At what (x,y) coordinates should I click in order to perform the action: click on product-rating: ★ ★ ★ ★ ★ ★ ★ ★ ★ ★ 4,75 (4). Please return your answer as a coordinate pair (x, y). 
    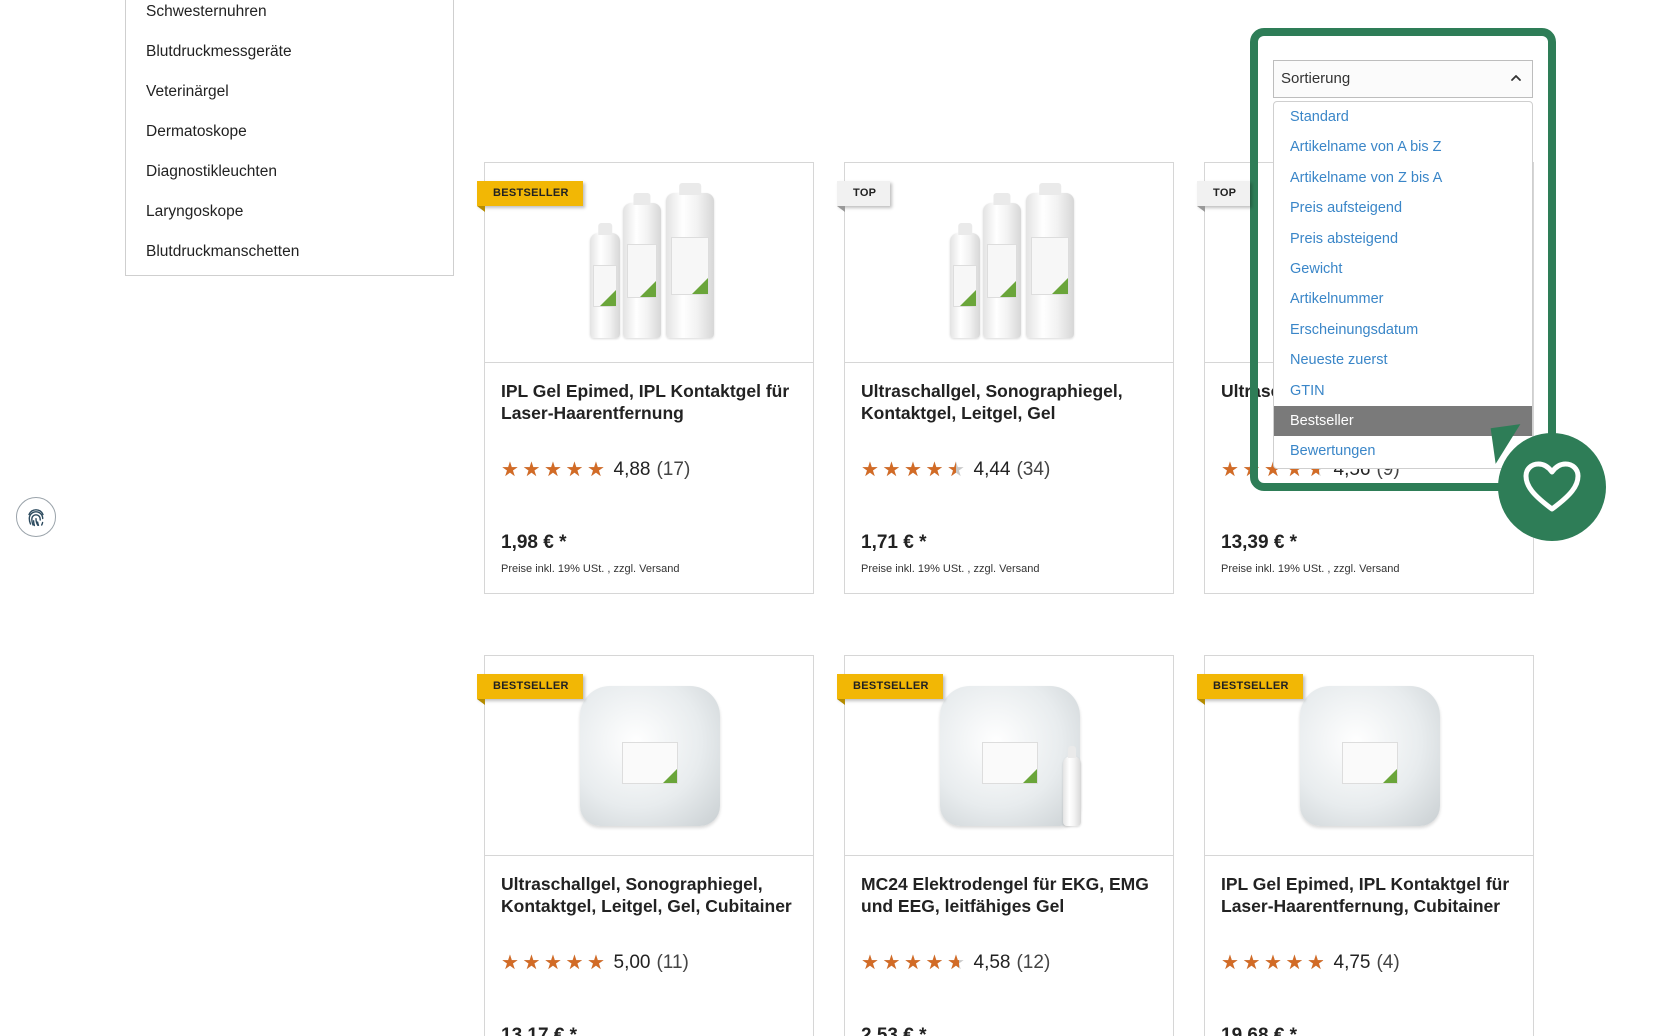
    Looking at the image, I should click on (1310, 963).